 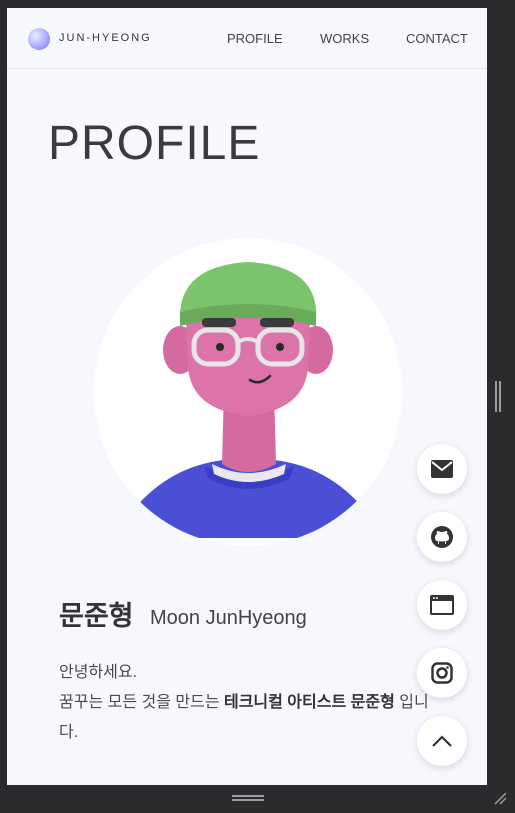 I want to click on nav-works-link: WORKS, so click(x=344, y=38).